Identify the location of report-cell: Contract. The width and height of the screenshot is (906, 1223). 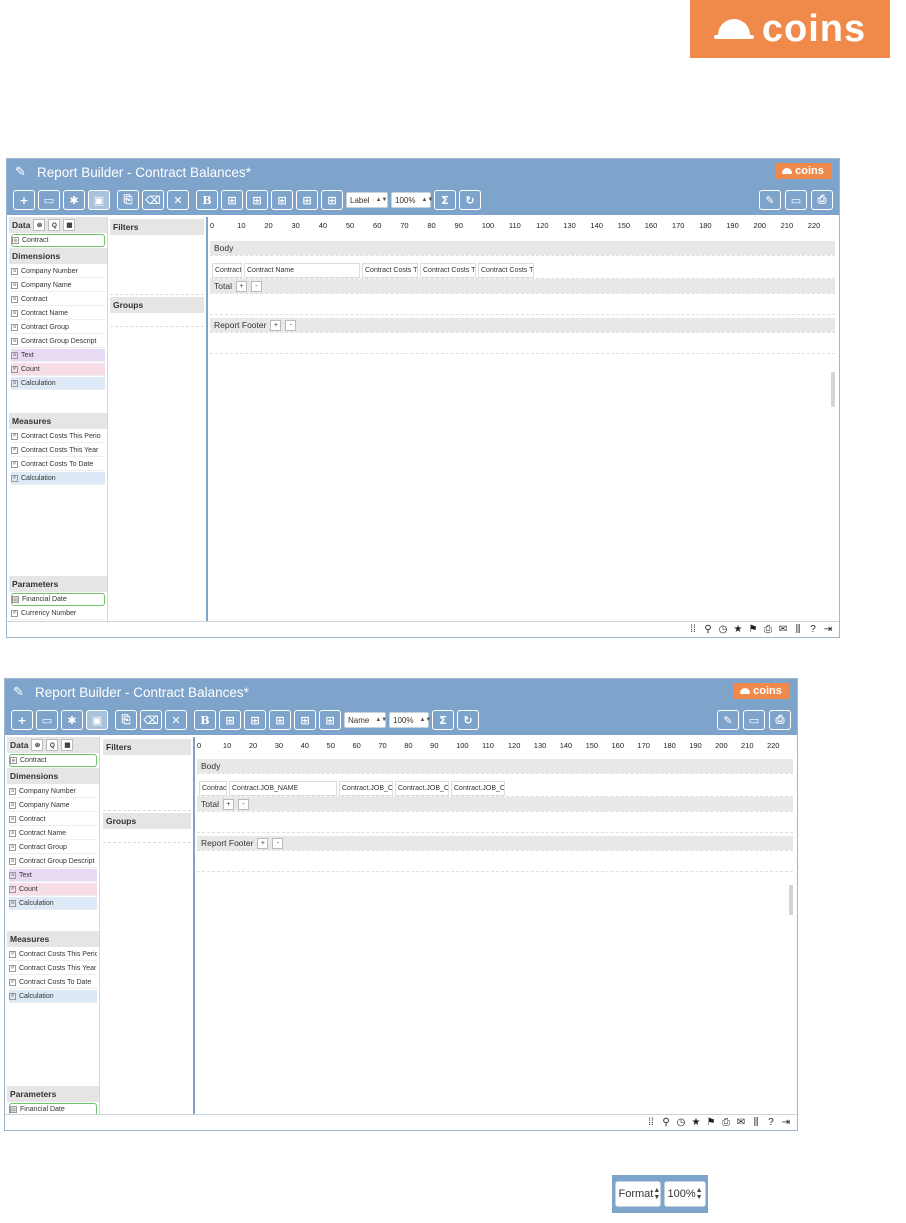
(213, 788).